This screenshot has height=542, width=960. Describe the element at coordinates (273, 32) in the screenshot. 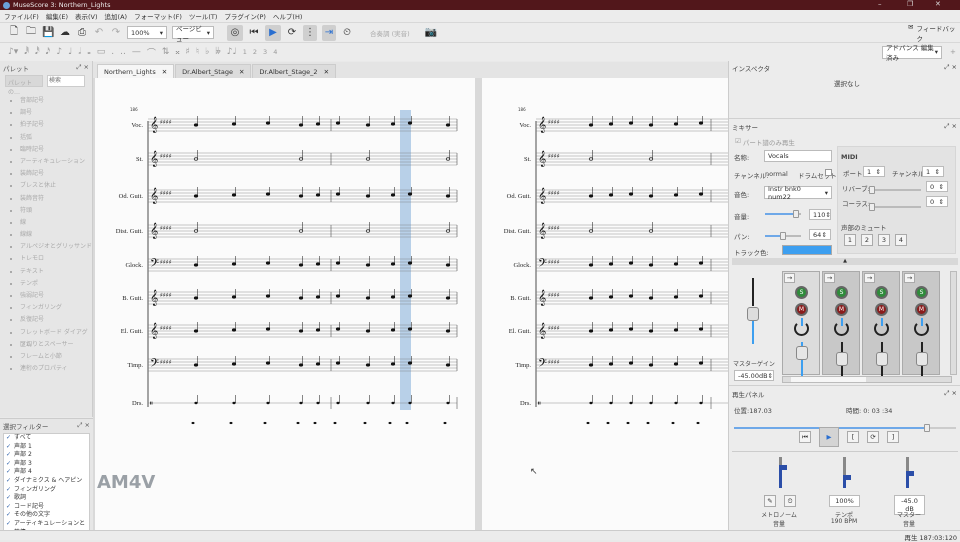

I see `play-icon: ▶` at that location.